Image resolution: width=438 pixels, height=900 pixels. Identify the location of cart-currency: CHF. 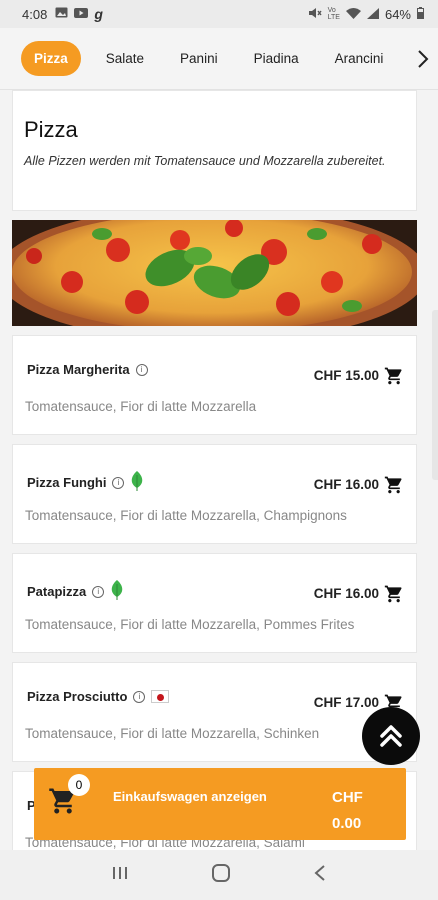
(347, 797).